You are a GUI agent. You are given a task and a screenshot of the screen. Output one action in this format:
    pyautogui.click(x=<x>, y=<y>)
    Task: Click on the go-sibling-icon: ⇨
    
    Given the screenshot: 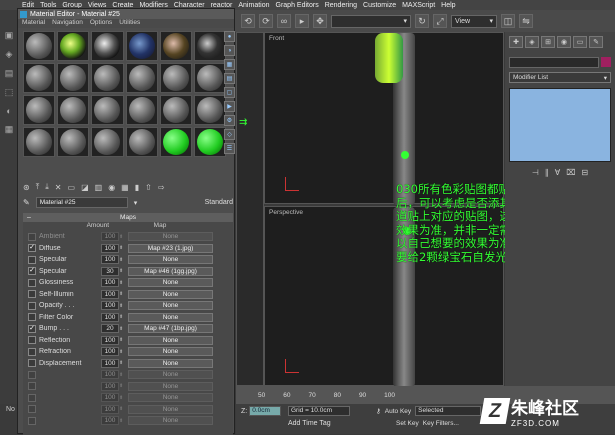 What is the action you would take?
    pyautogui.click(x=161, y=187)
    